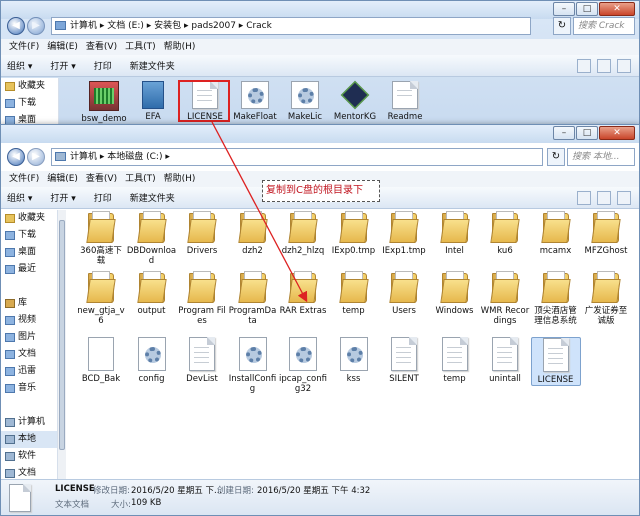 Image resolution: width=640 pixels, height=516 pixels. What do you see at coordinates (505, 232) in the screenshot?
I see `folder-item: ku6` at bounding box center [505, 232].